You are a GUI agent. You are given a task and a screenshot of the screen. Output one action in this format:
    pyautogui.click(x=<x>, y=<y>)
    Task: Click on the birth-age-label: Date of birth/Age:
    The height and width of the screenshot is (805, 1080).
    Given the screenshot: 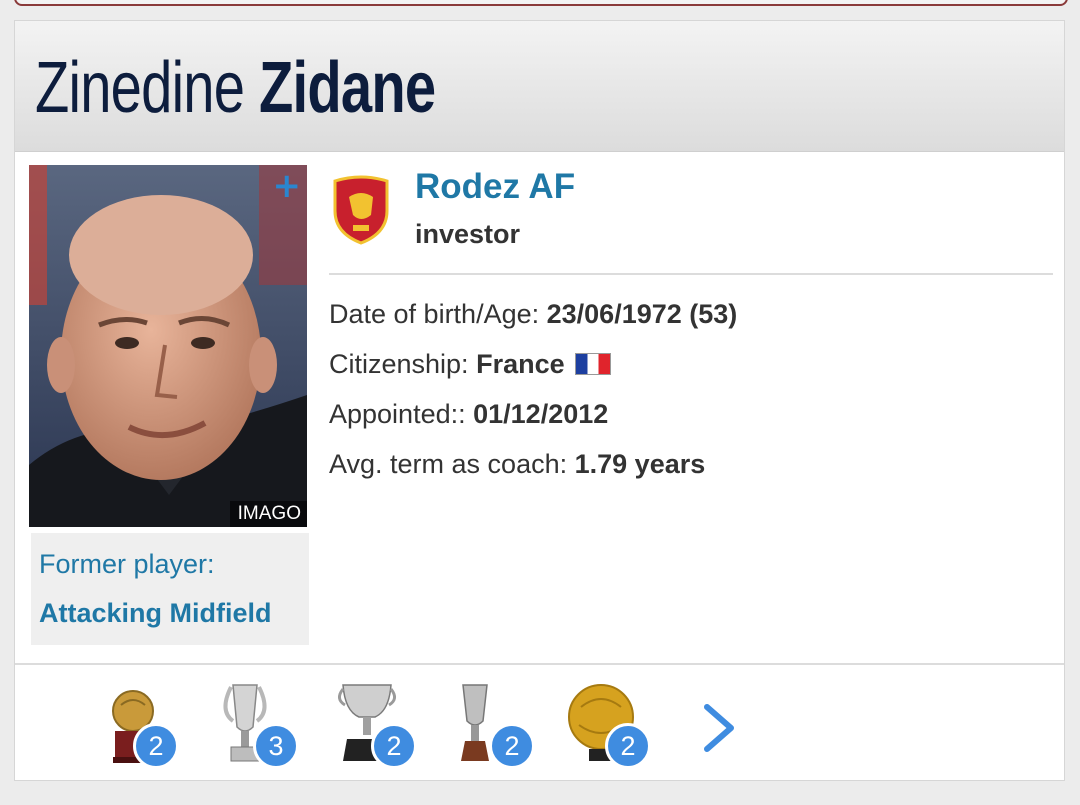 What is the action you would take?
    pyautogui.click(x=438, y=314)
    